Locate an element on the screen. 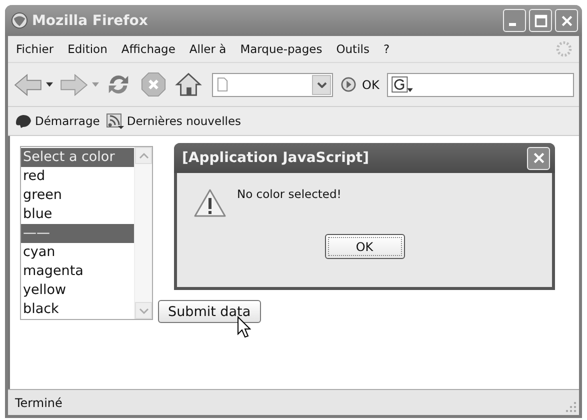 This screenshot has width=587, height=420. minimize-icon is located at coordinates (512, 24).